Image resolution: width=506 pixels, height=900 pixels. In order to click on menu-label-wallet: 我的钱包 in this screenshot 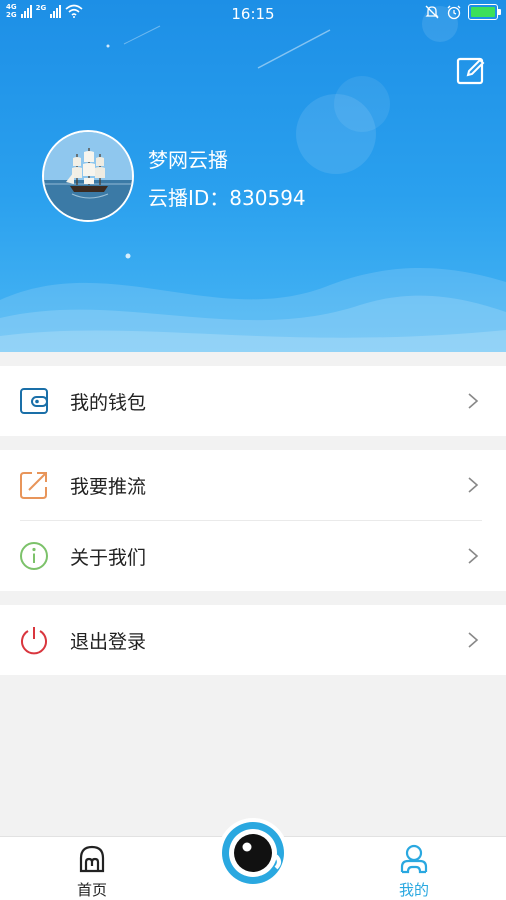, I will do `click(108, 403)`.